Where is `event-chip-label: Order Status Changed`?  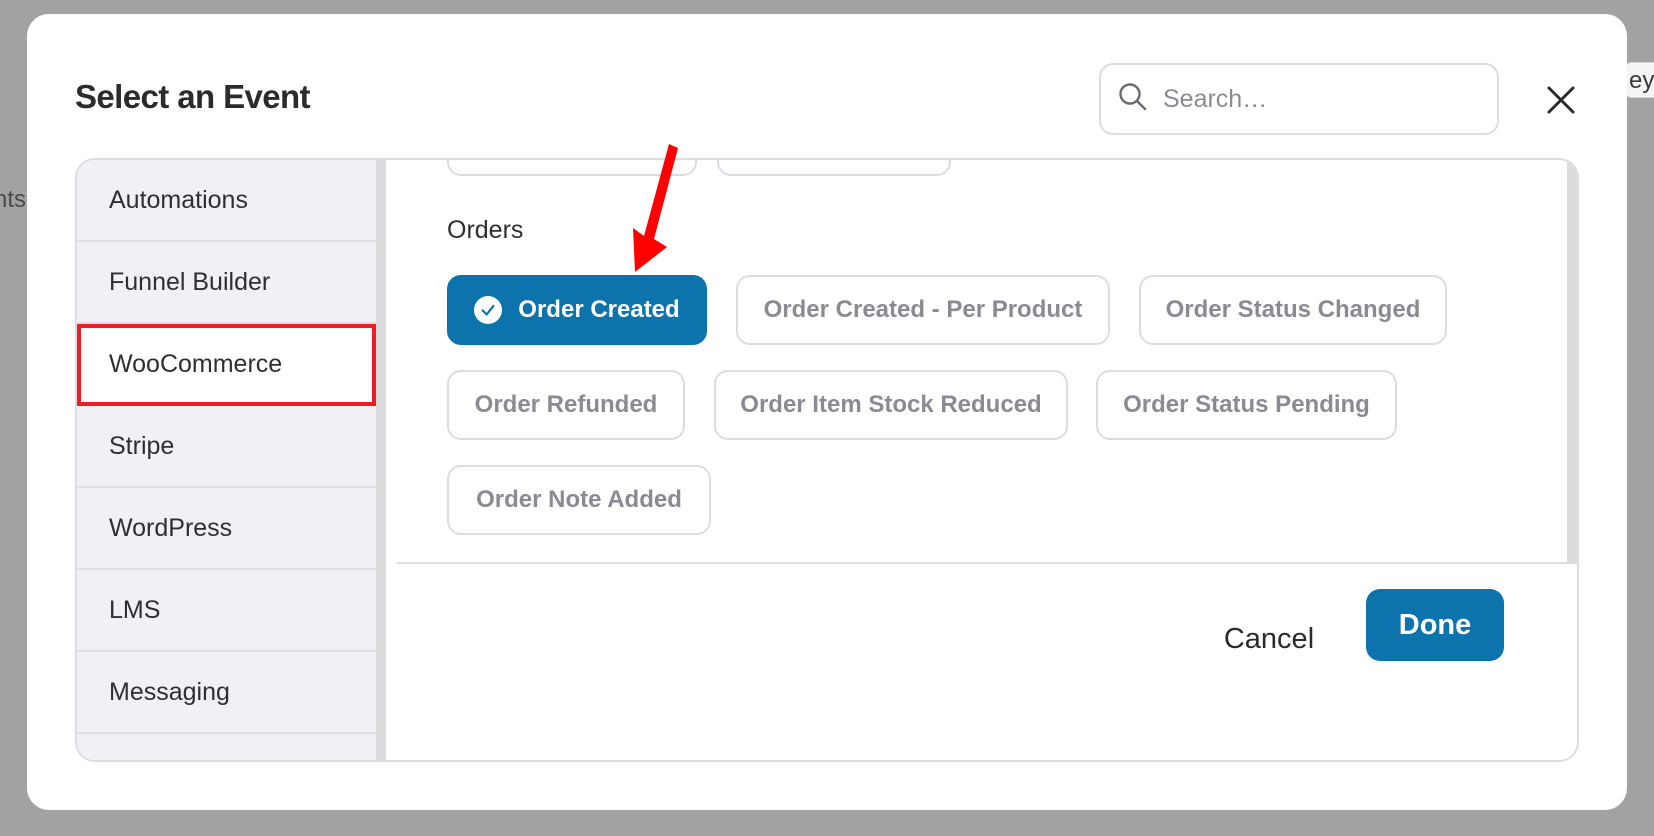
event-chip-label: Order Status Changed is located at coordinates (1293, 309).